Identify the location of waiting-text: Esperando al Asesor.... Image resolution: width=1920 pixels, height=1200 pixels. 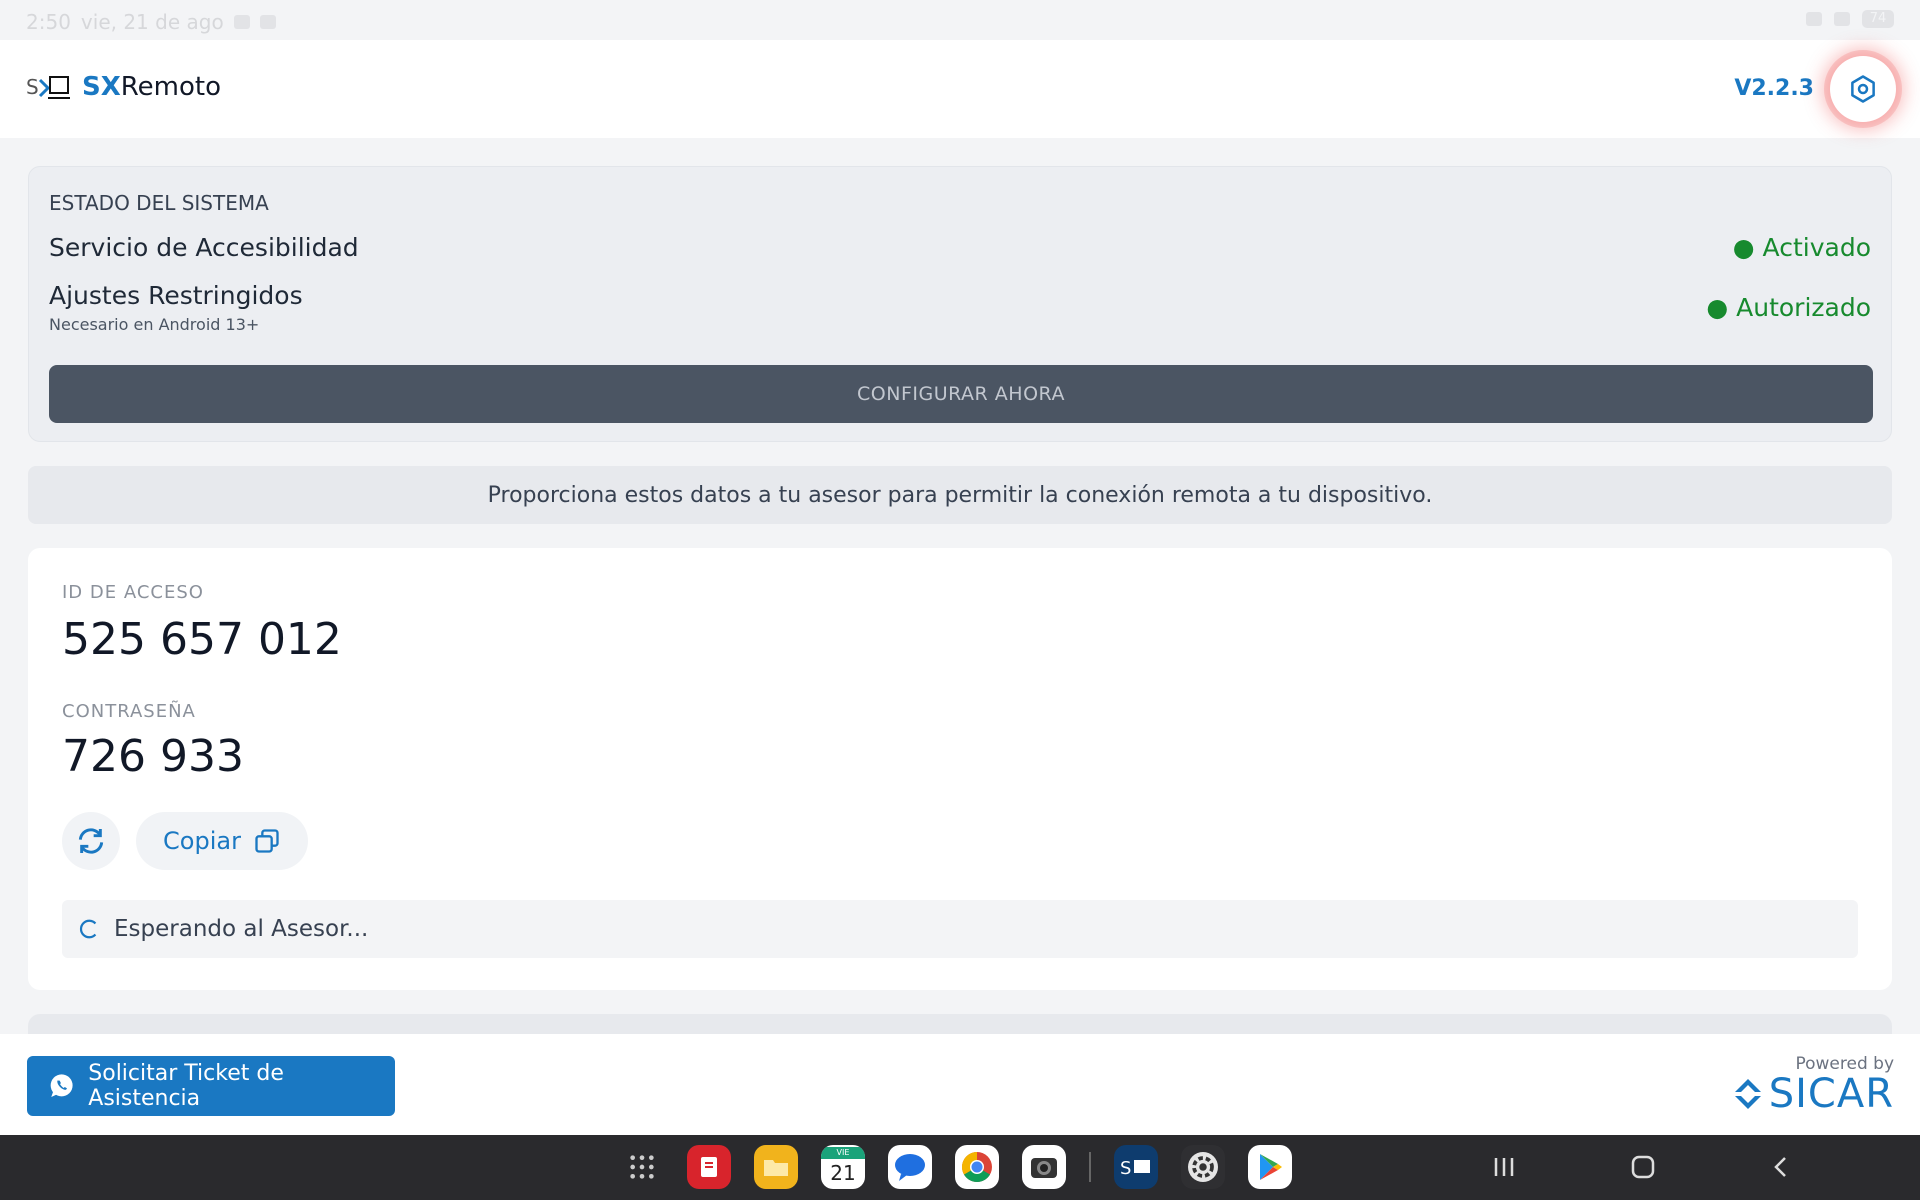
(241, 929).